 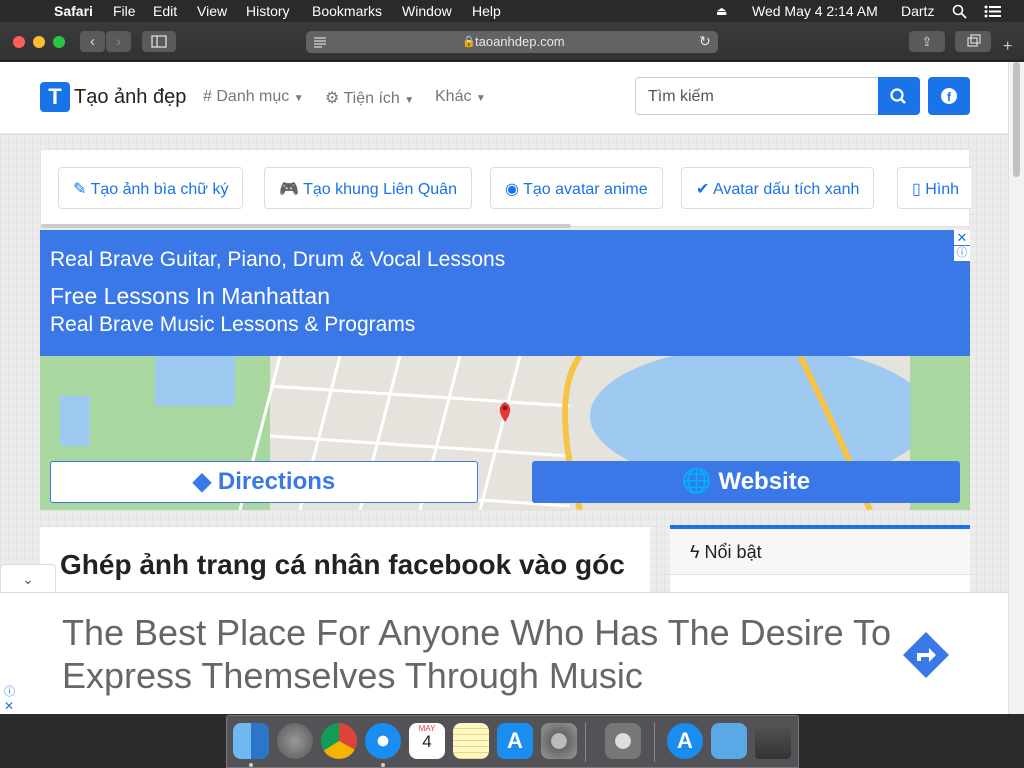 What do you see at coordinates (746, 482) in the screenshot?
I see `website-button: 🌐 Website` at bounding box center [746, 482].